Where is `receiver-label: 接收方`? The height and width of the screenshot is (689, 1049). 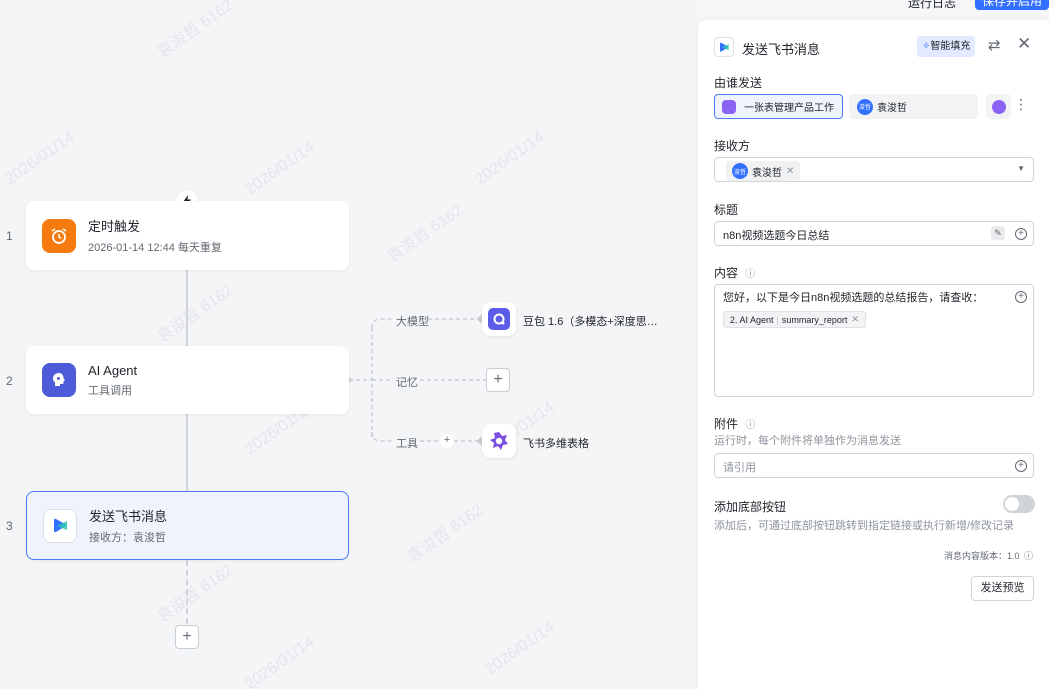
receiver-label: 接收方 is located at coordinates (732, 146).